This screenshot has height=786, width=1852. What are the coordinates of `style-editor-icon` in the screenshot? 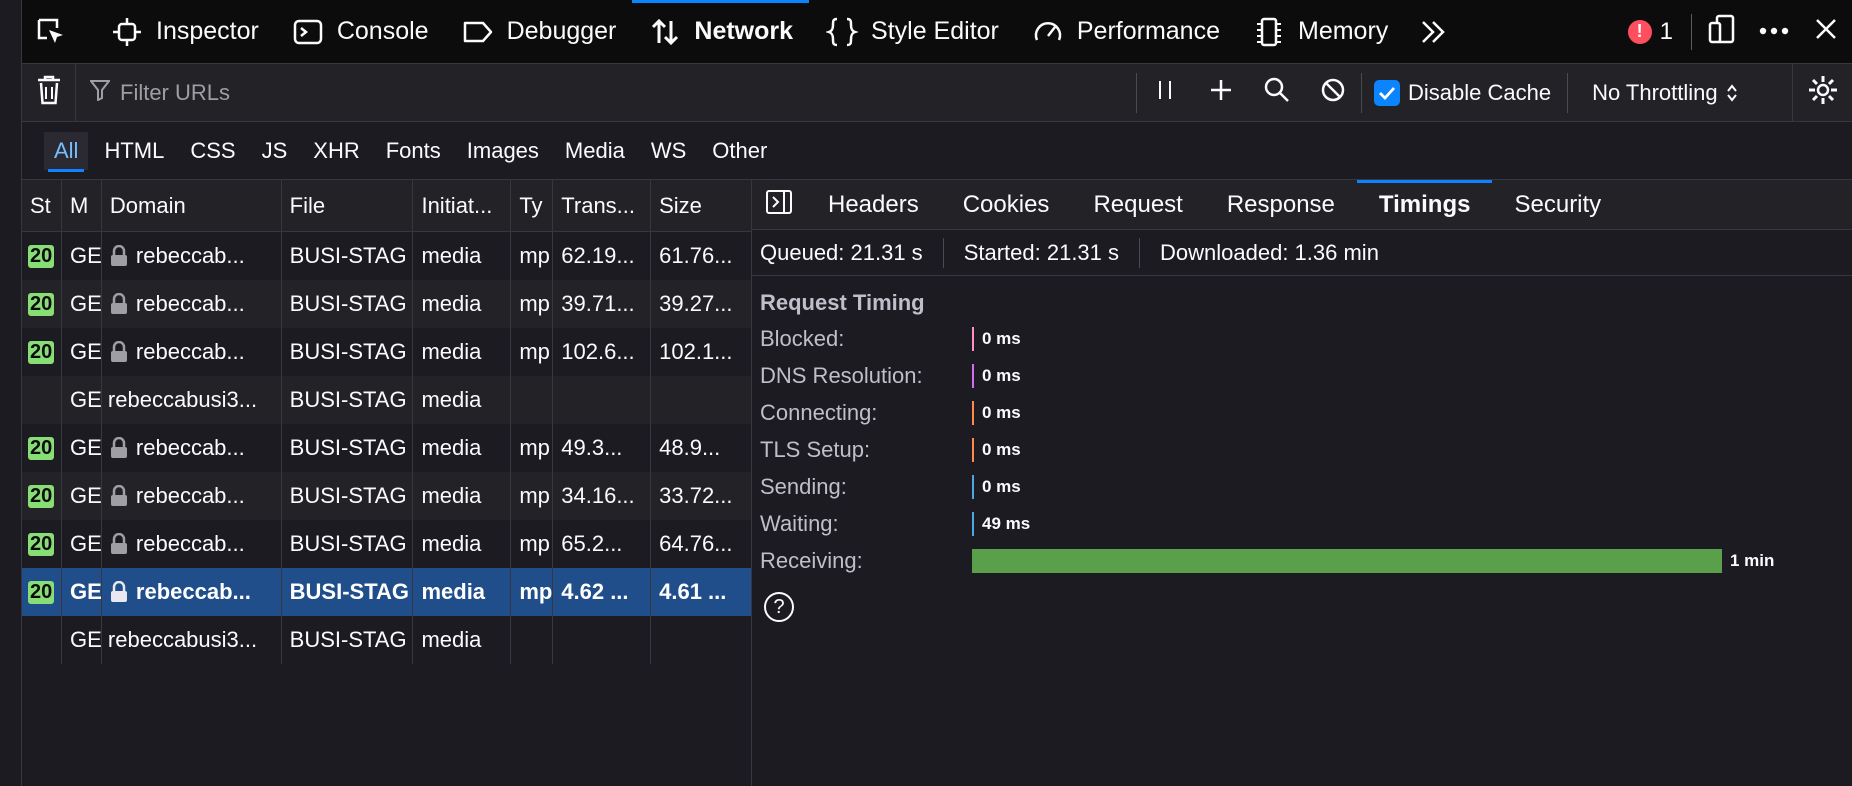 It's located at (842, 32).